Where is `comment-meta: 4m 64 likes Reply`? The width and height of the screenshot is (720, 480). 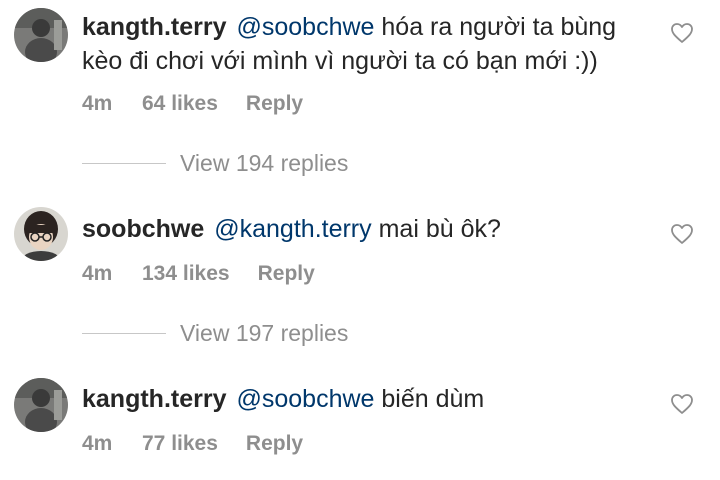
comment-meta: 4m 64 likes Reply is located at coordinates (192, 104).